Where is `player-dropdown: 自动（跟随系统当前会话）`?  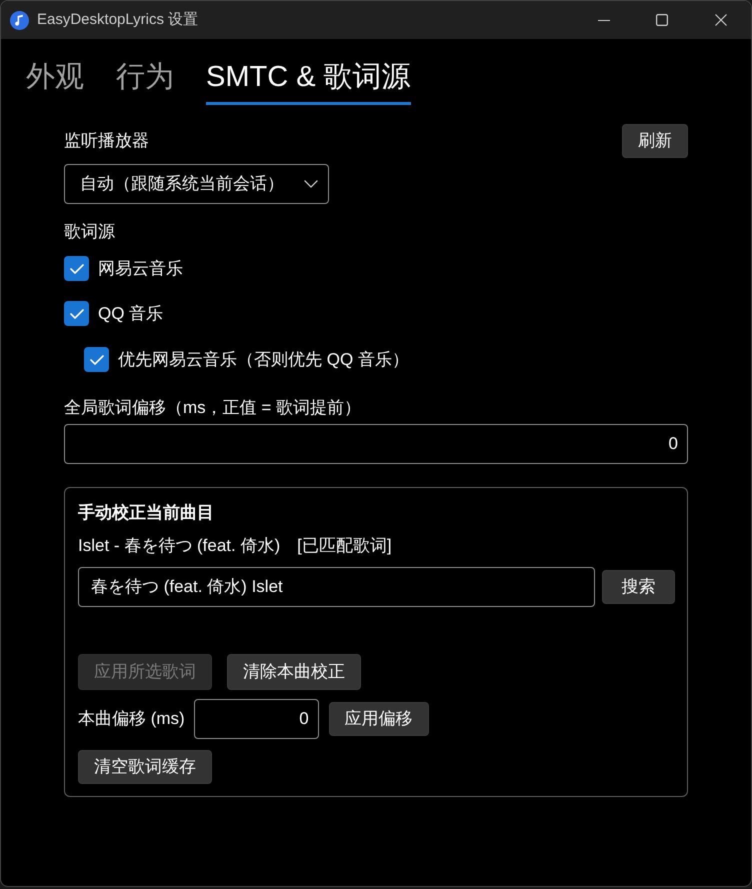 player-dropdown: 自动（跟随系统当前会话） is located at coordinates (196, 184).